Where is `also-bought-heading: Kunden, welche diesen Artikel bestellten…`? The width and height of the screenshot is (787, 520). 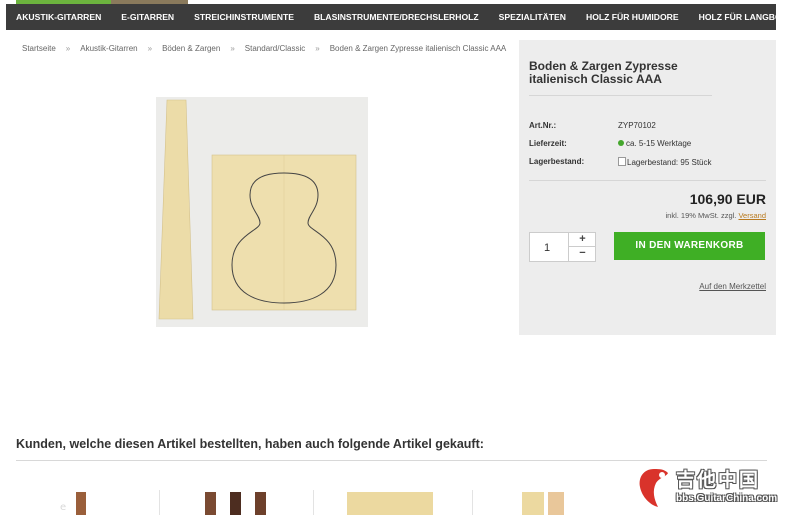 also-bought-heading: Kunden, welche diesen Artikel bestellten… is located at coordinates (250, 444).